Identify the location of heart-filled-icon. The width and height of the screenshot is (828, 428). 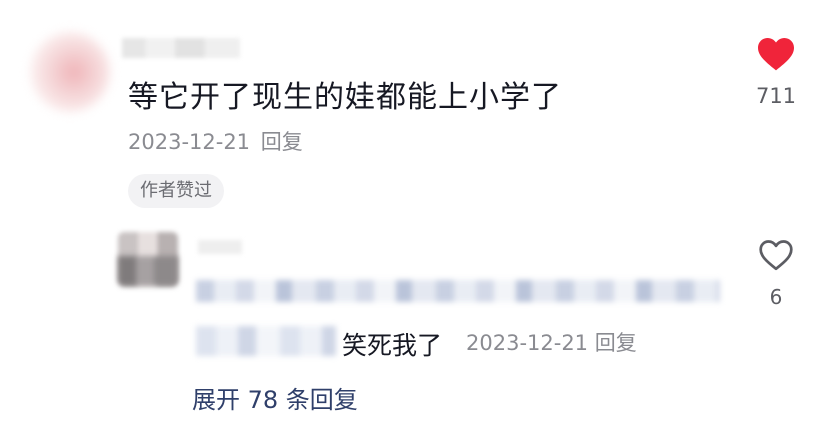
(776, 54).